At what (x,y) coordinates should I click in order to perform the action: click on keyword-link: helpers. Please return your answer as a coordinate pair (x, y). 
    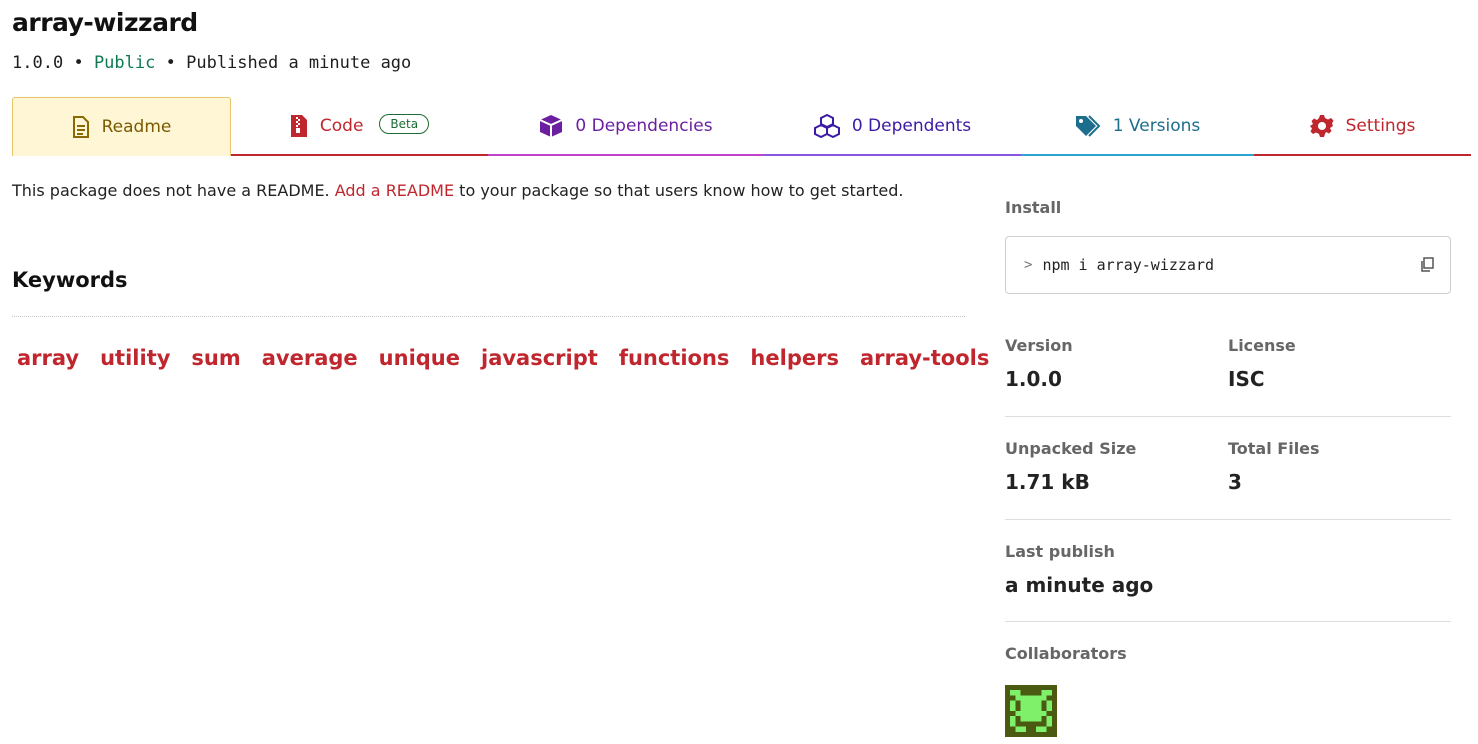
    Looking at the image, I should click on (794, 358).